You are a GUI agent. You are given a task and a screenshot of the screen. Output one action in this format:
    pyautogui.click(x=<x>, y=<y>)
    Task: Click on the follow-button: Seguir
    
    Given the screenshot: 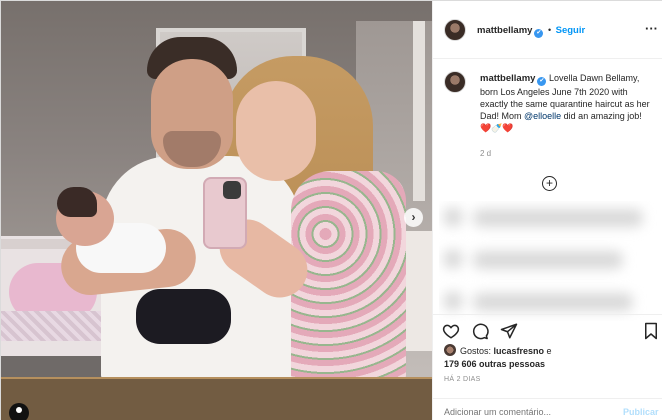 What is the action you would take?
    pyautogui.click(x=571, y=30)
    